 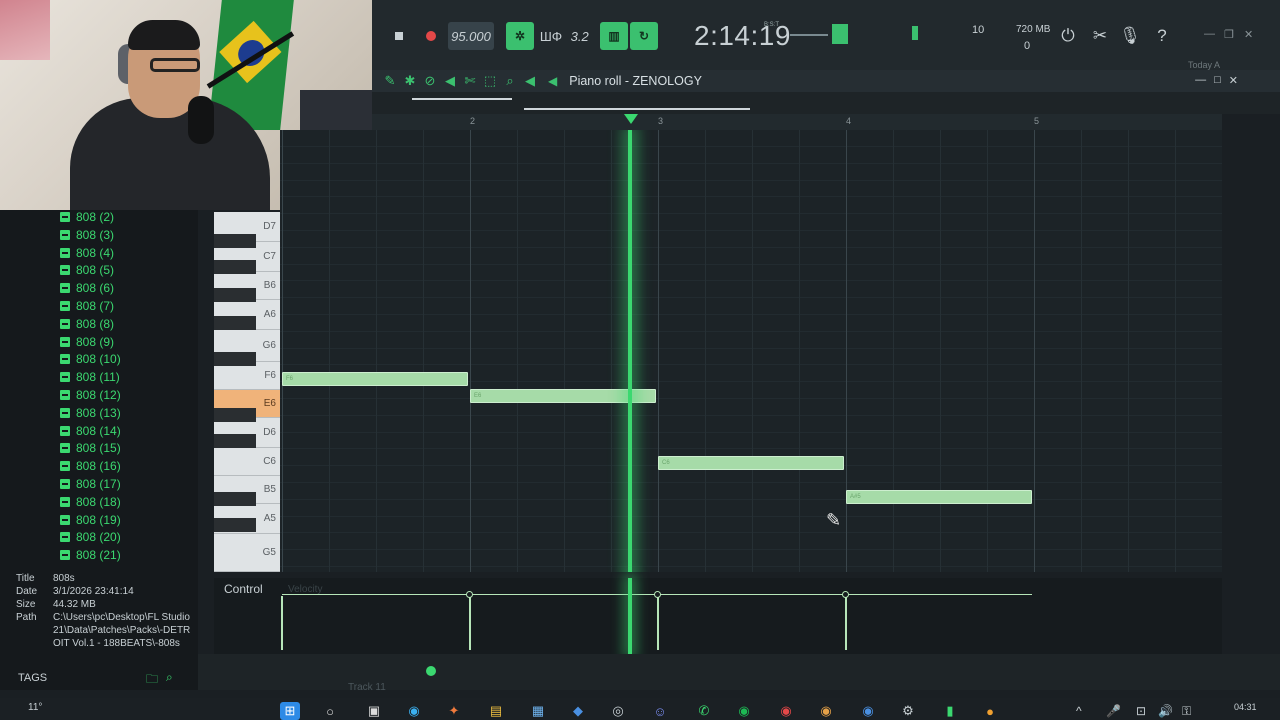 I want to click on paint-tool-icon: ✱, so click(x=410, y=81).